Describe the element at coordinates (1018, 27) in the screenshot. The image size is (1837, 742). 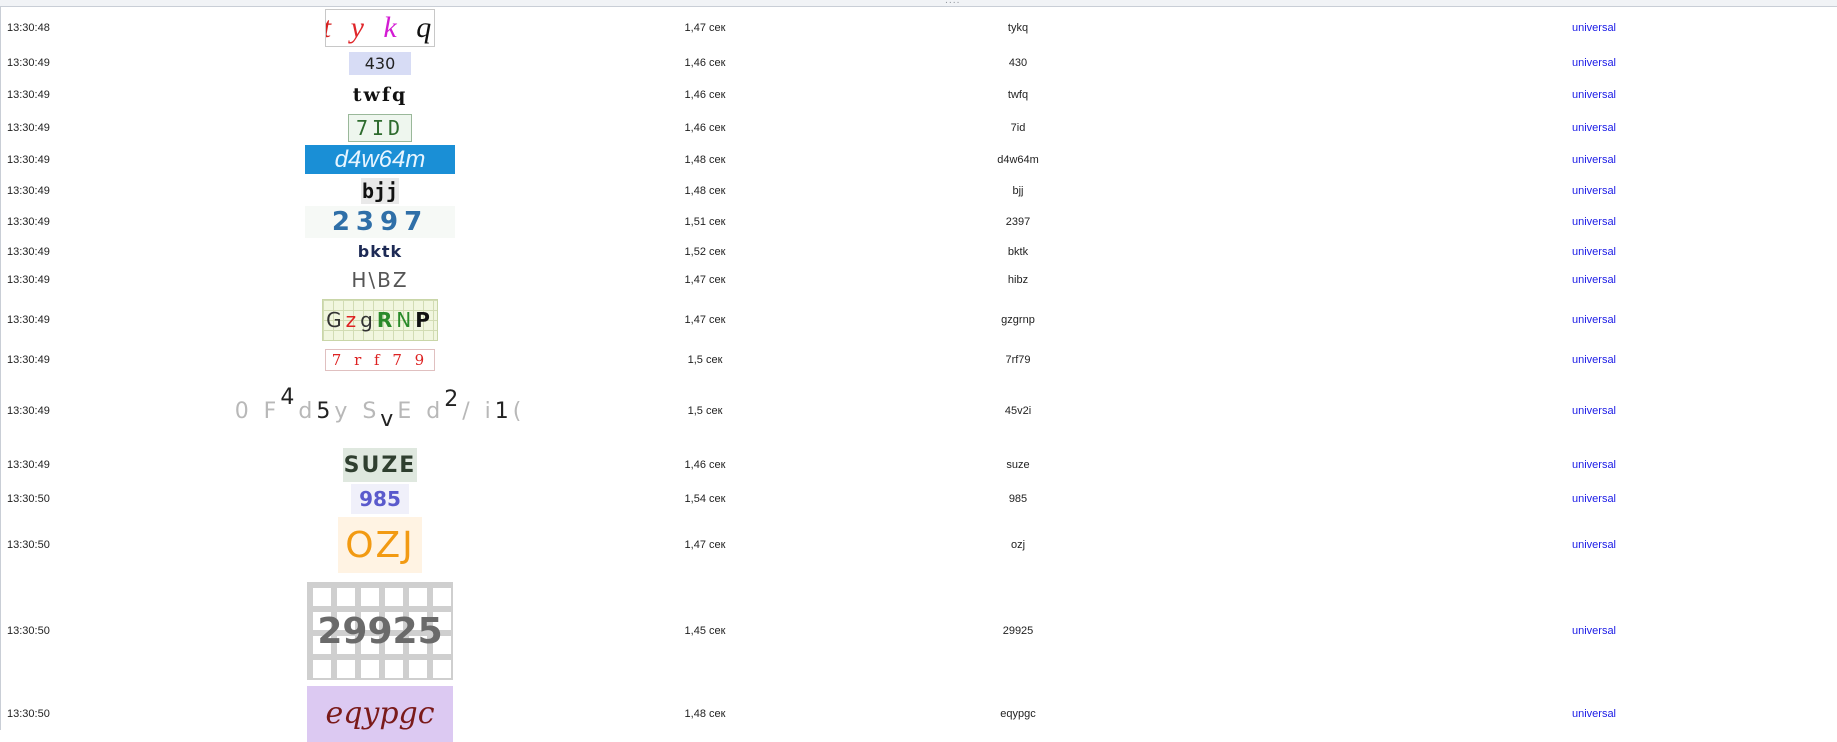
I see `answer-cell: tykq` at that location.